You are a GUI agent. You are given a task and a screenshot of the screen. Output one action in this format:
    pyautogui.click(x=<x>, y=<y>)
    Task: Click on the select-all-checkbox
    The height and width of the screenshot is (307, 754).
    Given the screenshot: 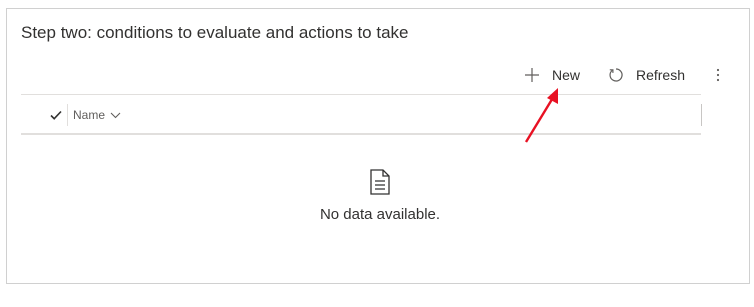 What is the action you would take?
    pyautogui.click(x=57, y=116)
    